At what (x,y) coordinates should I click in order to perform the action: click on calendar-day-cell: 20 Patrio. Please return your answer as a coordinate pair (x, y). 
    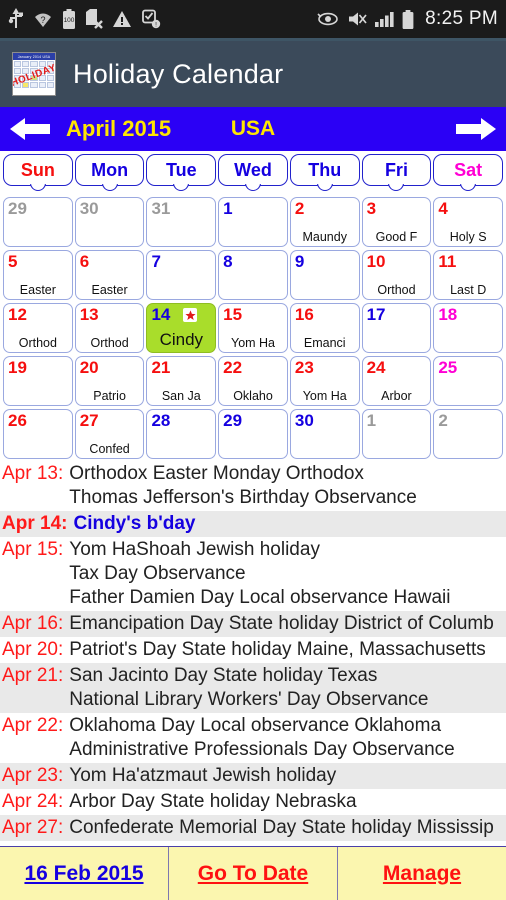
    Looking at the image, I should click on (109, 381).